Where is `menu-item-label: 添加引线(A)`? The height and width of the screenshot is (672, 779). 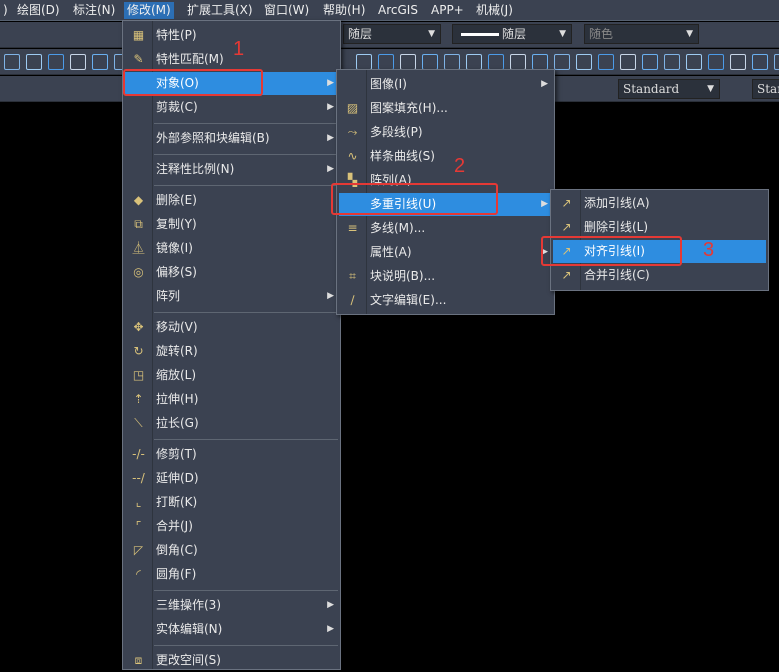 menu-item-label: 添加引线(A) is located at coordinates (617, 203).